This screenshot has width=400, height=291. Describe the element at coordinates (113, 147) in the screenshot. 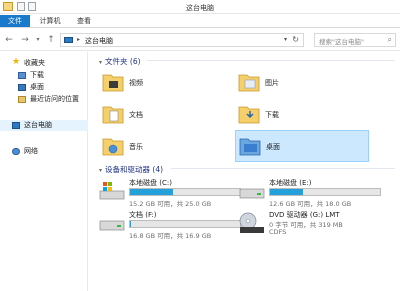

I see `music-folder-icon` at that location.